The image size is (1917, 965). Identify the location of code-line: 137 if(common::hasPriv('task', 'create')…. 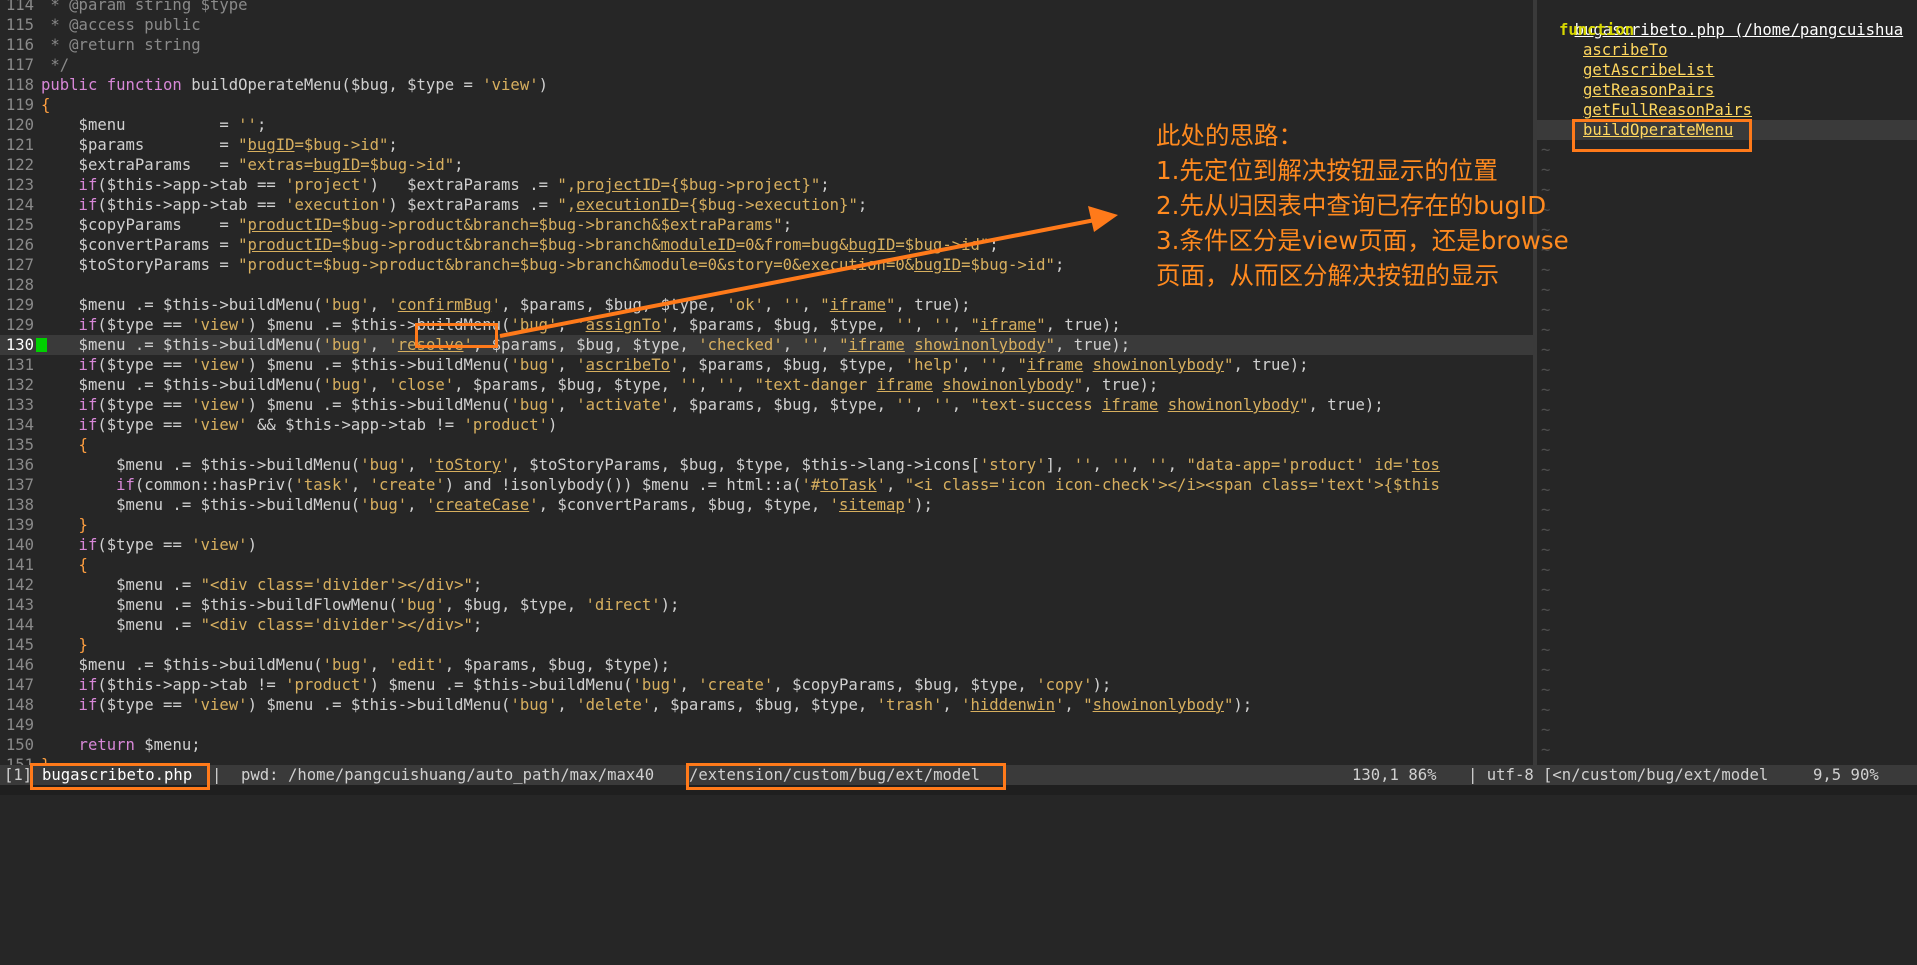
(766, 485).